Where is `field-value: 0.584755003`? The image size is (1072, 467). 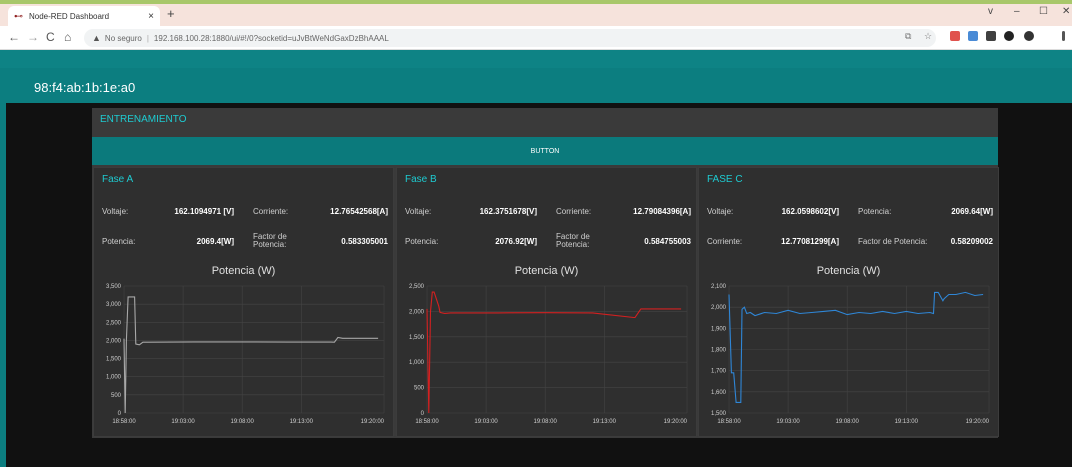
field-value: 0.584755003 is located at coordinates (667, 241).